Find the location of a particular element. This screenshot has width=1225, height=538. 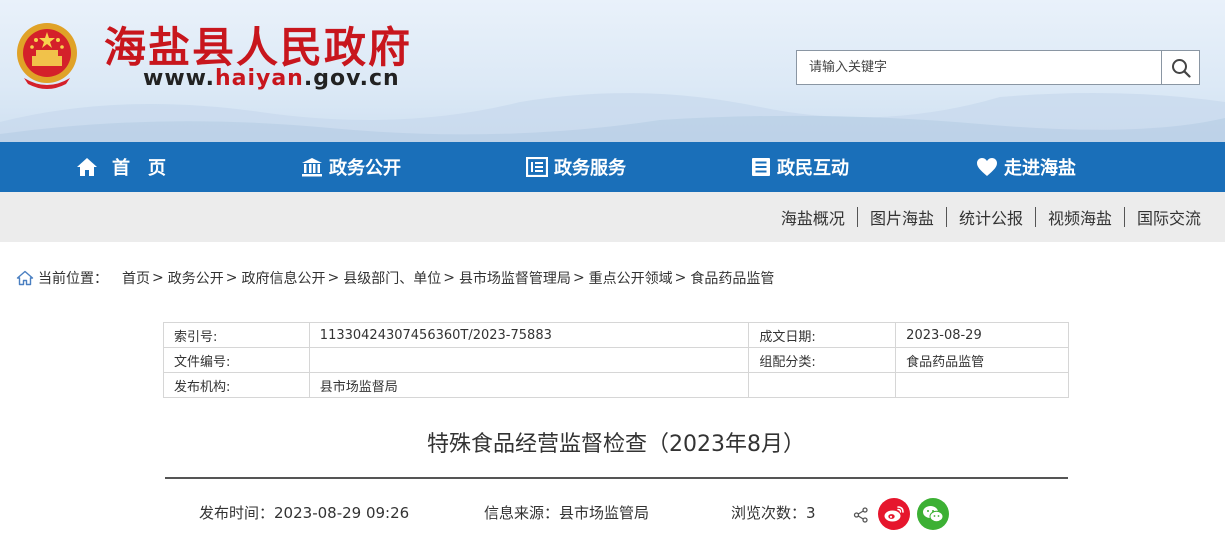

search-input is located at coordinates (979, 67).